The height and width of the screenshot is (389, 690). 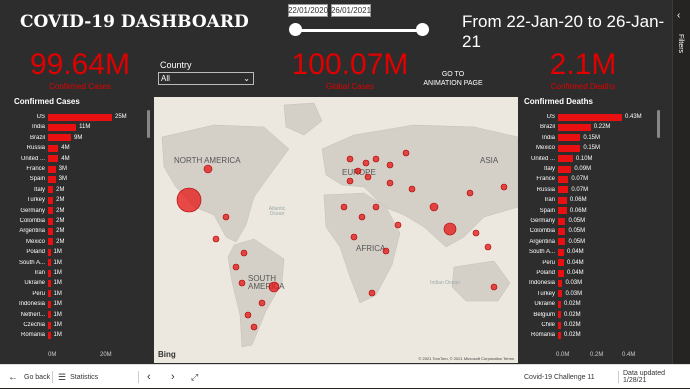 I want to click on map-label-north-america: NORTH AMERICA, so click(x=207, y=160).